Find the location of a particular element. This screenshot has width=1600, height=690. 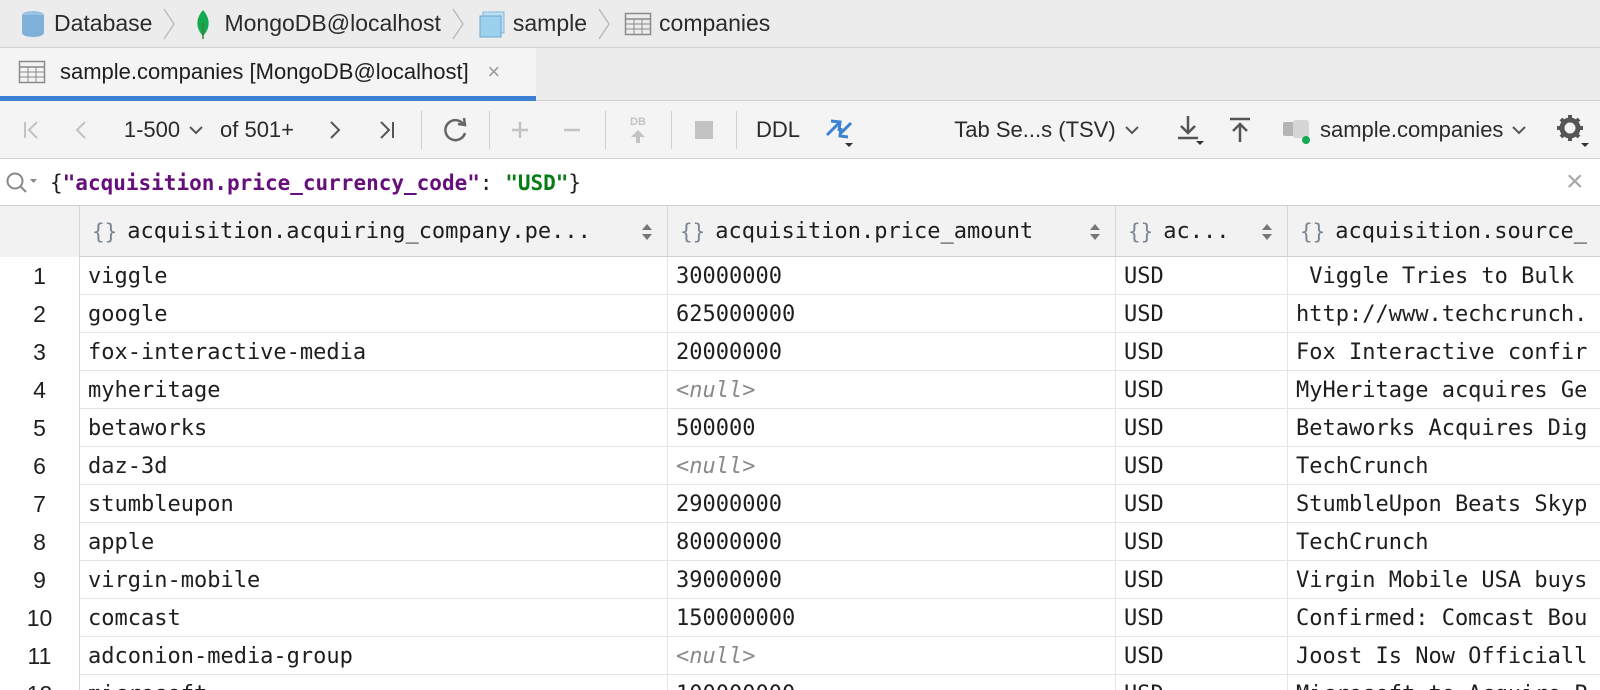

cell-acquiring-company: stumbleupon is located at coordinates (374, 504).